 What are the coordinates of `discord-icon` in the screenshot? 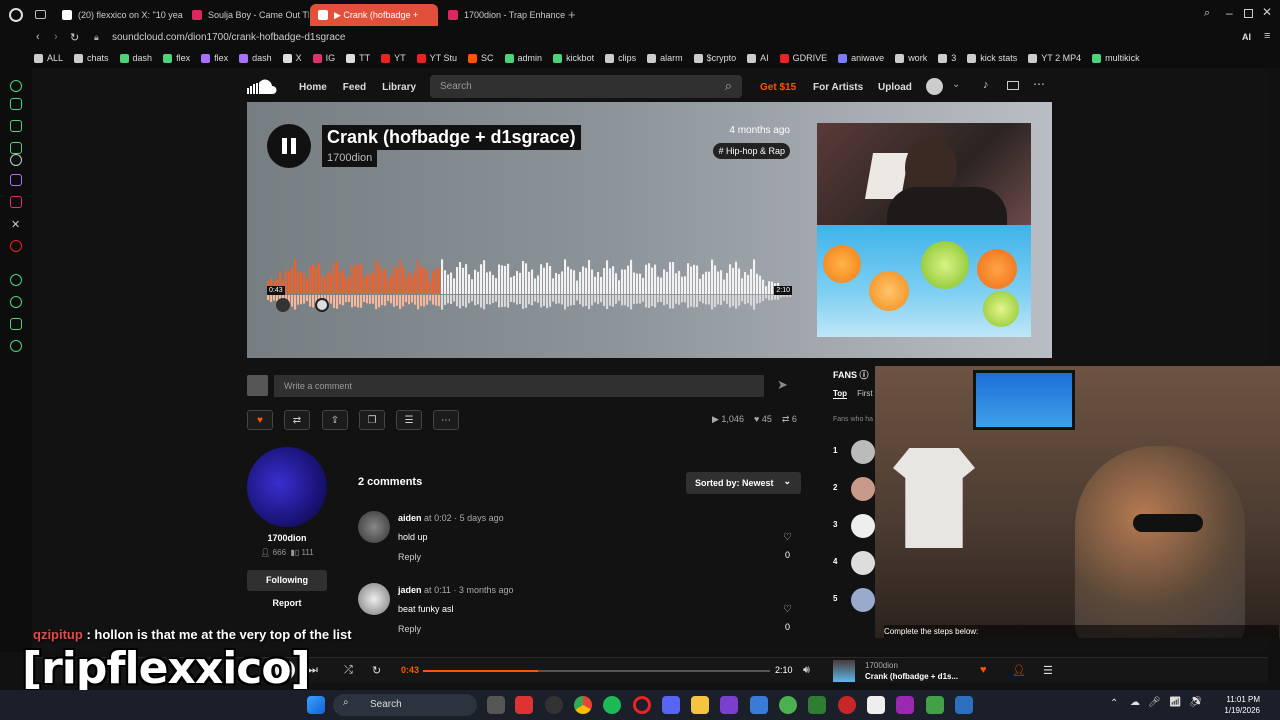 It's located at (671, 705).